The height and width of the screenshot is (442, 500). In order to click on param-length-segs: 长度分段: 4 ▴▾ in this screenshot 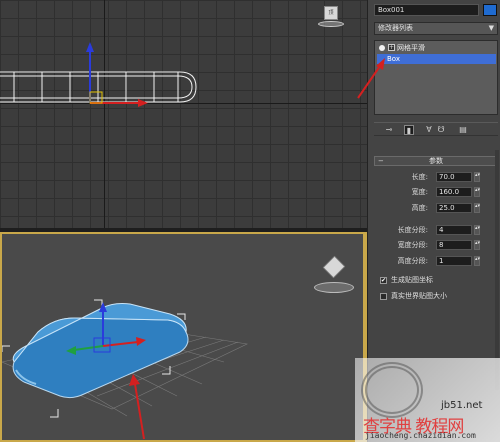, I will do `click(436, 230)`.